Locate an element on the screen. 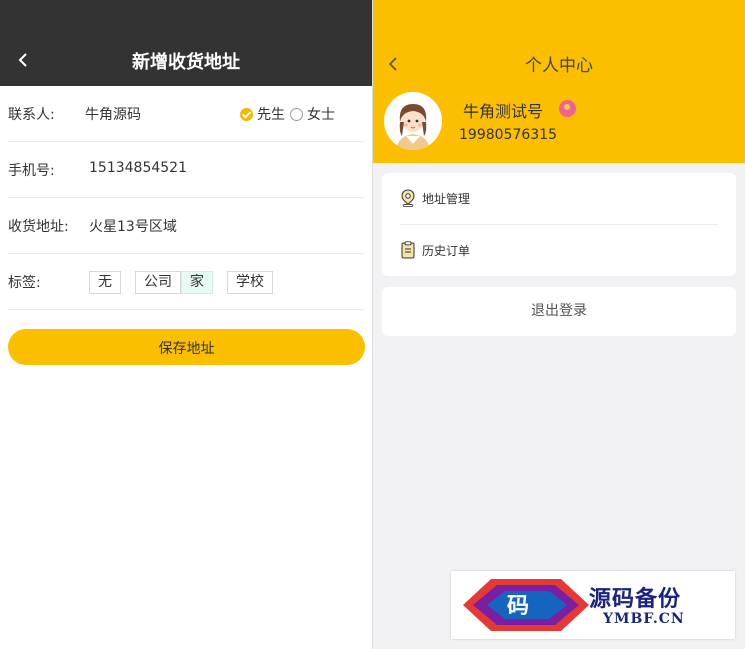 This screenshot has height=649, width=745. contact-label: 联系人: is located at coordinates (31, 115).